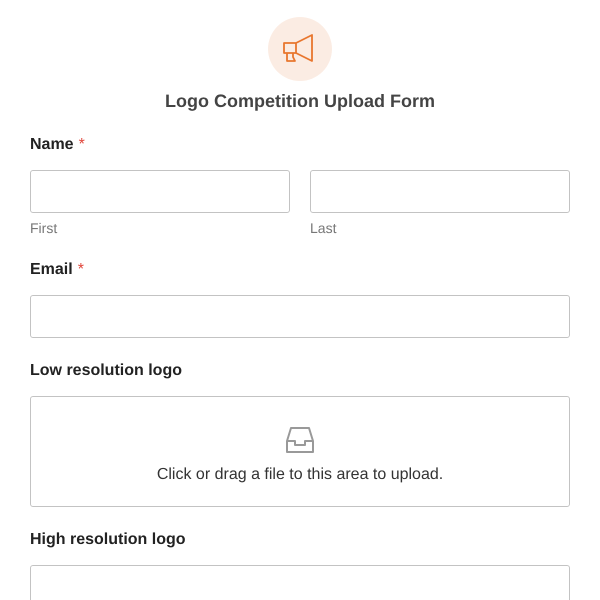 This screenshot has width=600, height=600. What do you see at coordinates (300, 101) in the screenshot?
I see `form-title: Logo Competition Upload Form` at bounding box center [300, 101].